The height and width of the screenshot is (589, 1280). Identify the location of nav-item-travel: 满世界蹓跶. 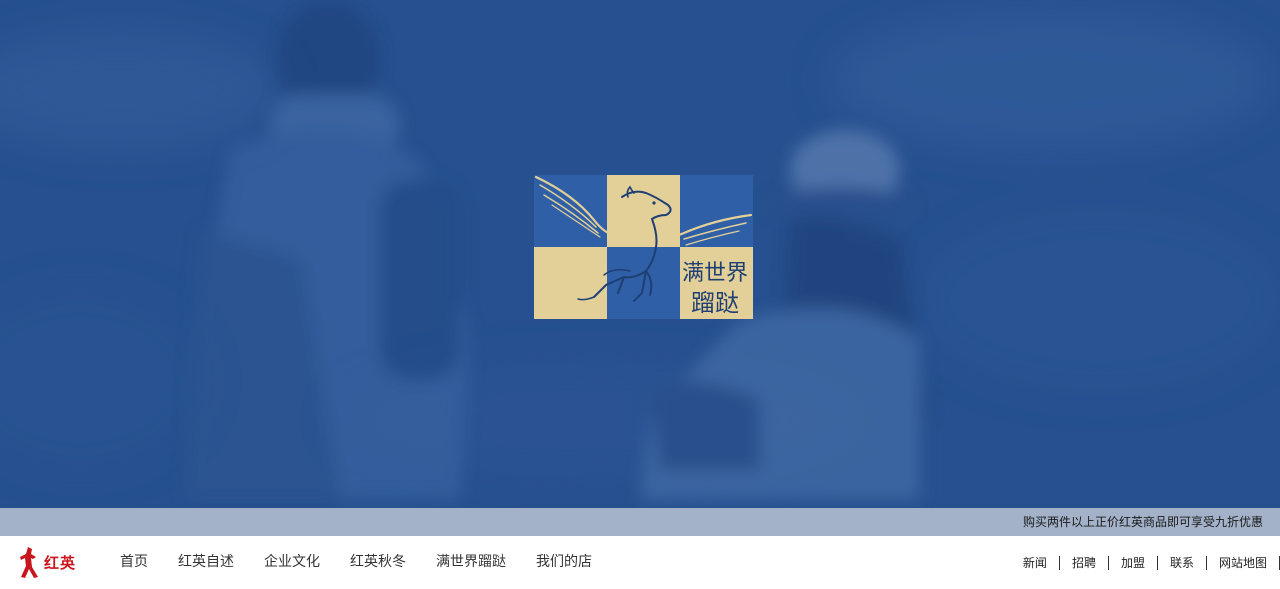
(471, 562).